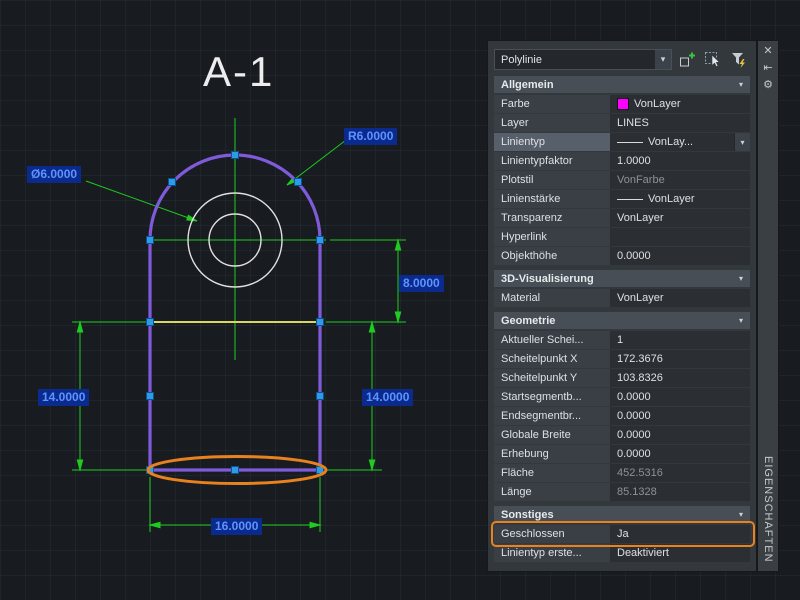  I want to click on object-type-dropdown: Polylinie ▾, so click(583, 59).